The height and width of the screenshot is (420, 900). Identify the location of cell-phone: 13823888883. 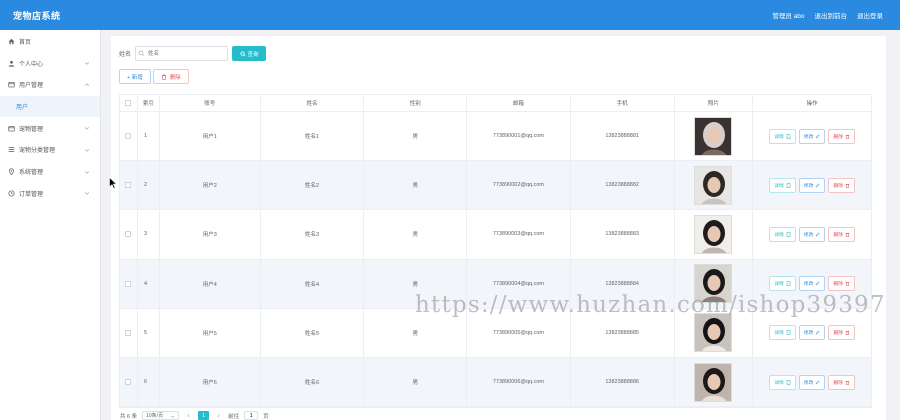
(623, 234).